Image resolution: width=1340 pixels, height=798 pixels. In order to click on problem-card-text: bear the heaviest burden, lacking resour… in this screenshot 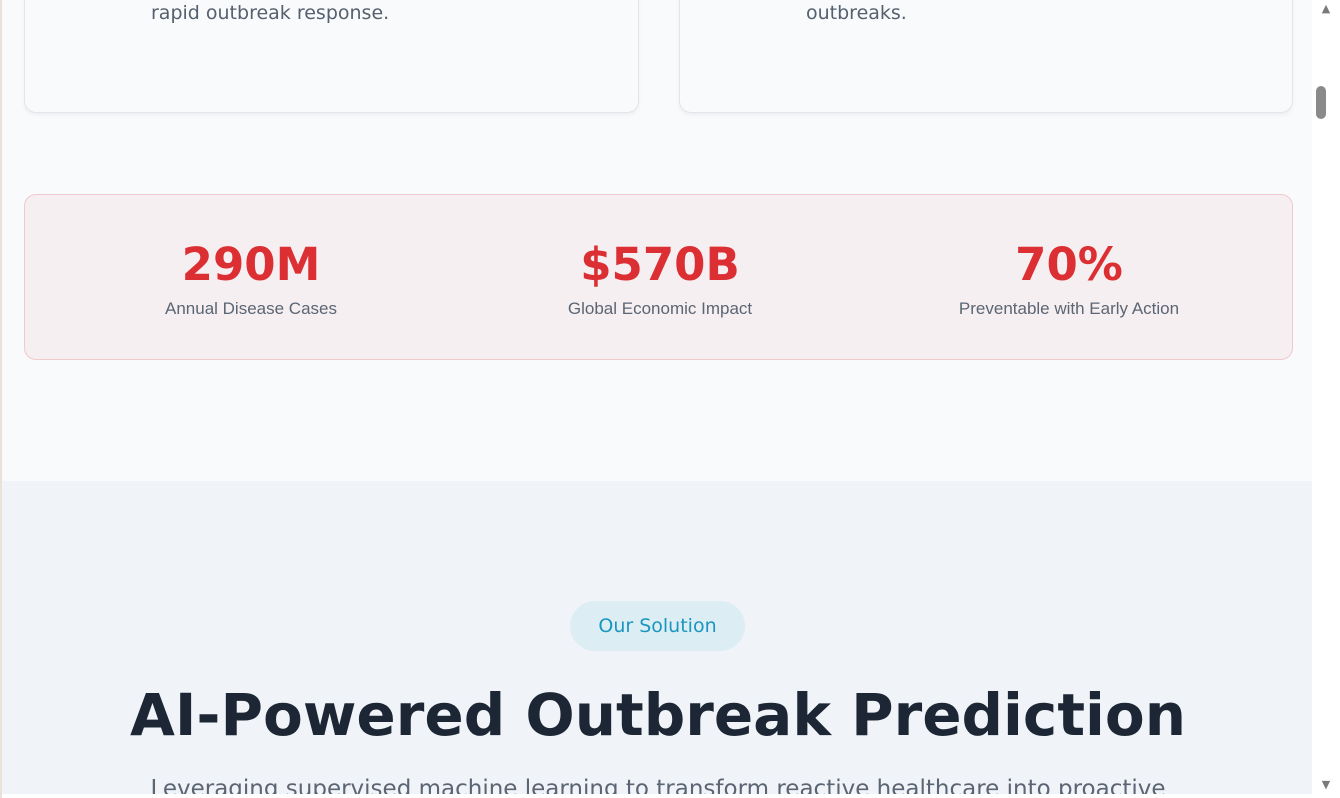, I will do `click(270, 13)`.